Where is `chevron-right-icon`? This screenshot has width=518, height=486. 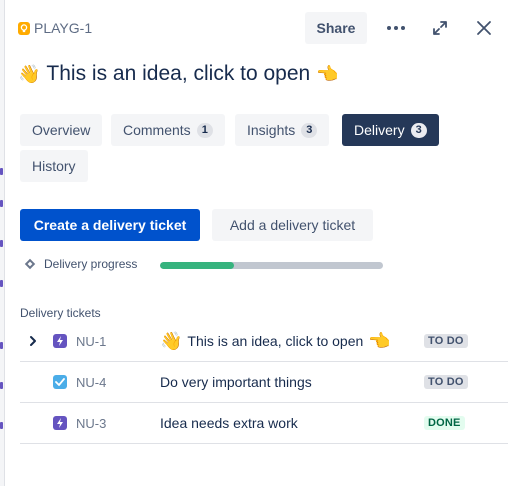
chevron-right-icon is located at coordinates (33, 341).